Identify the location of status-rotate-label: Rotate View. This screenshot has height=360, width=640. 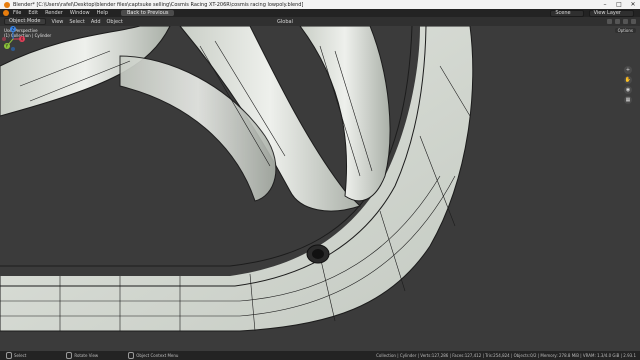
(86, 355).